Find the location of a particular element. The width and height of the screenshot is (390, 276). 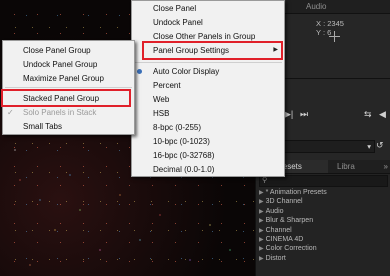

menu-item-percent: Percent is located at coordinates (208, 85).